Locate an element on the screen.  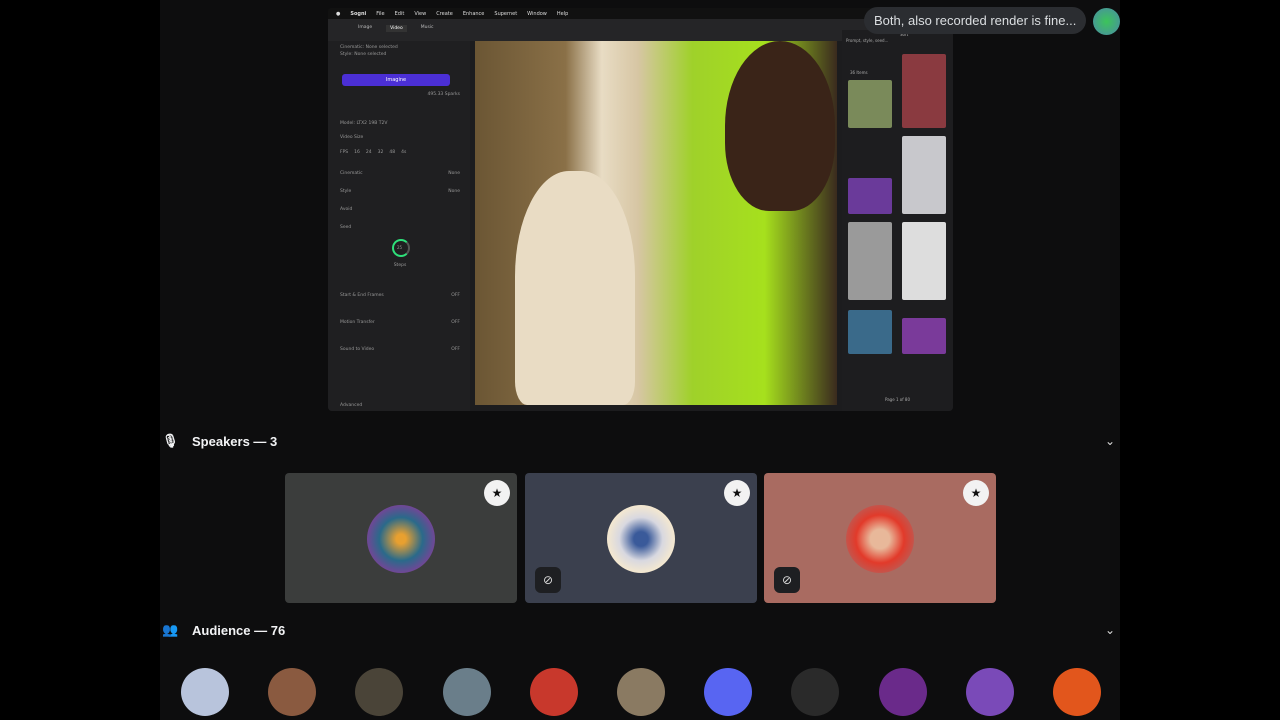
style-line: Style: None selected is located at coordinates (363, 54).